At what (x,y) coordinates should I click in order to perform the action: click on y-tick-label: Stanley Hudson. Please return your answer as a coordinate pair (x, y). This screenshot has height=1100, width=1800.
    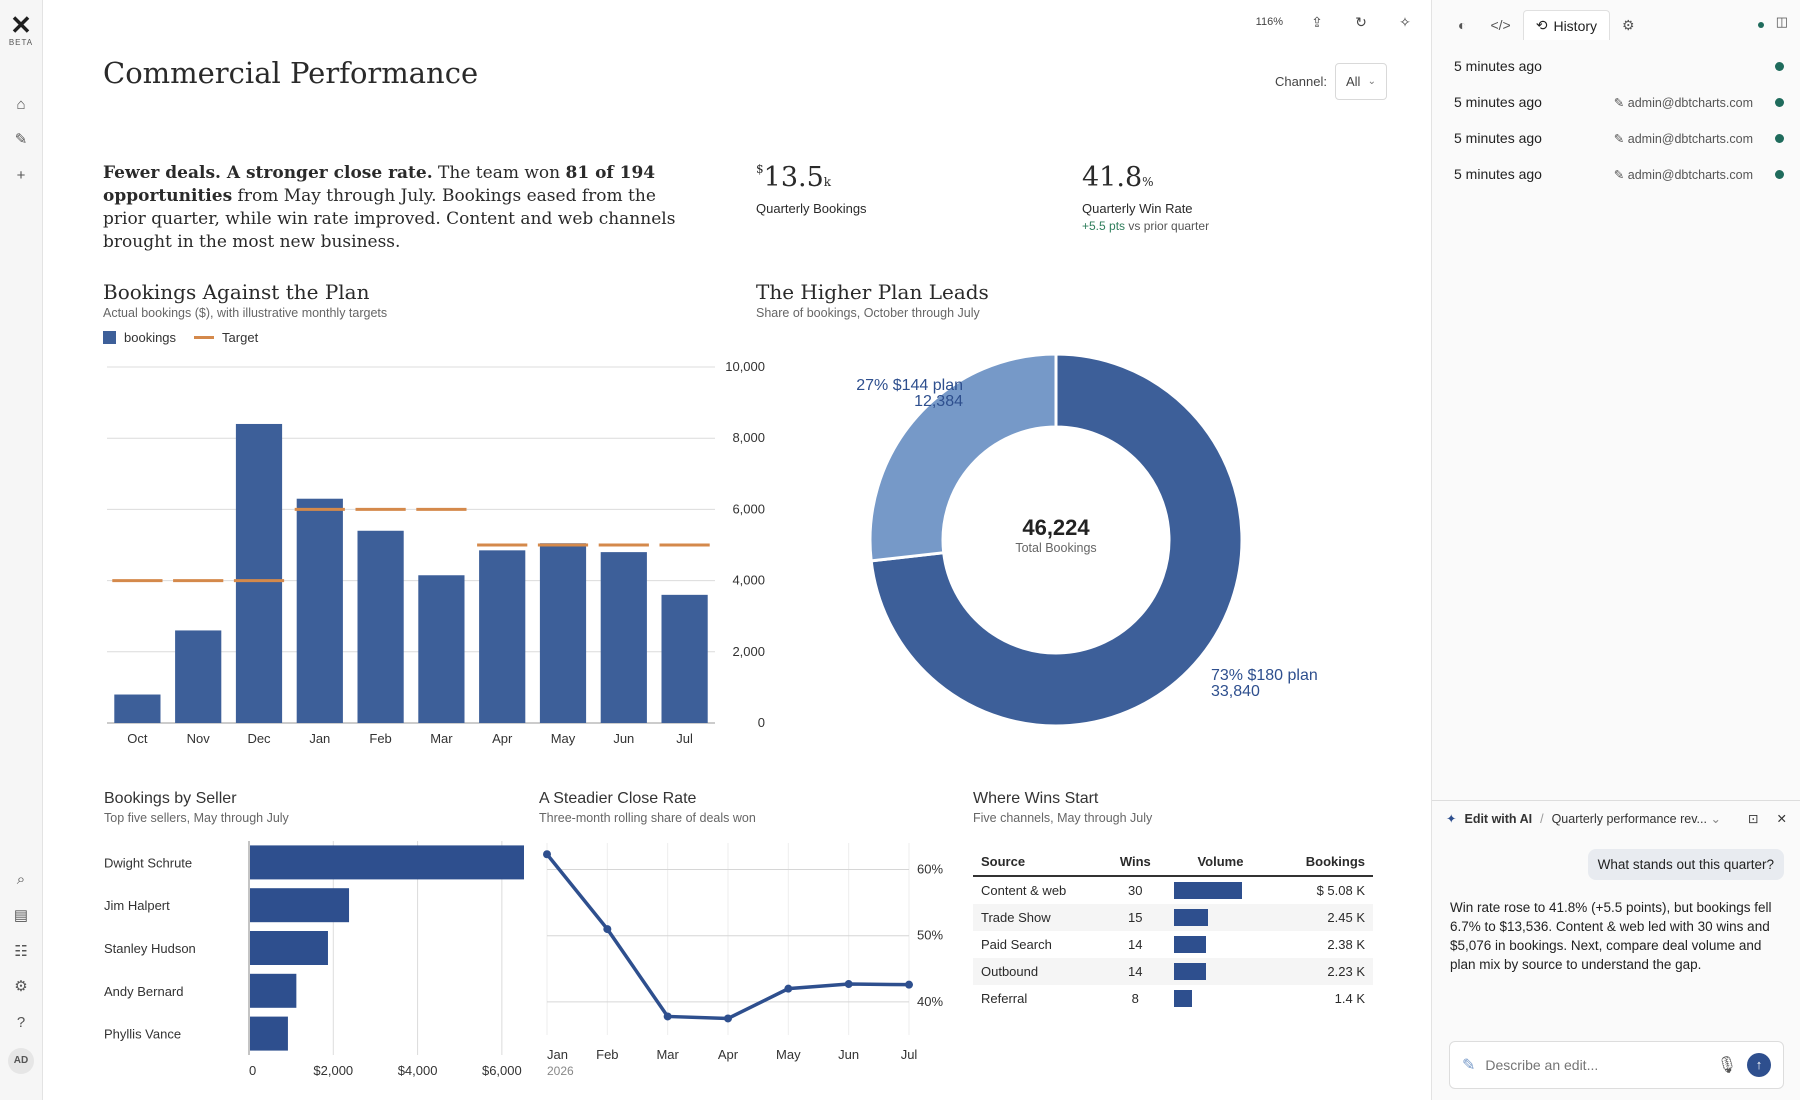
    Looking at the image, I should click on (150, 948).